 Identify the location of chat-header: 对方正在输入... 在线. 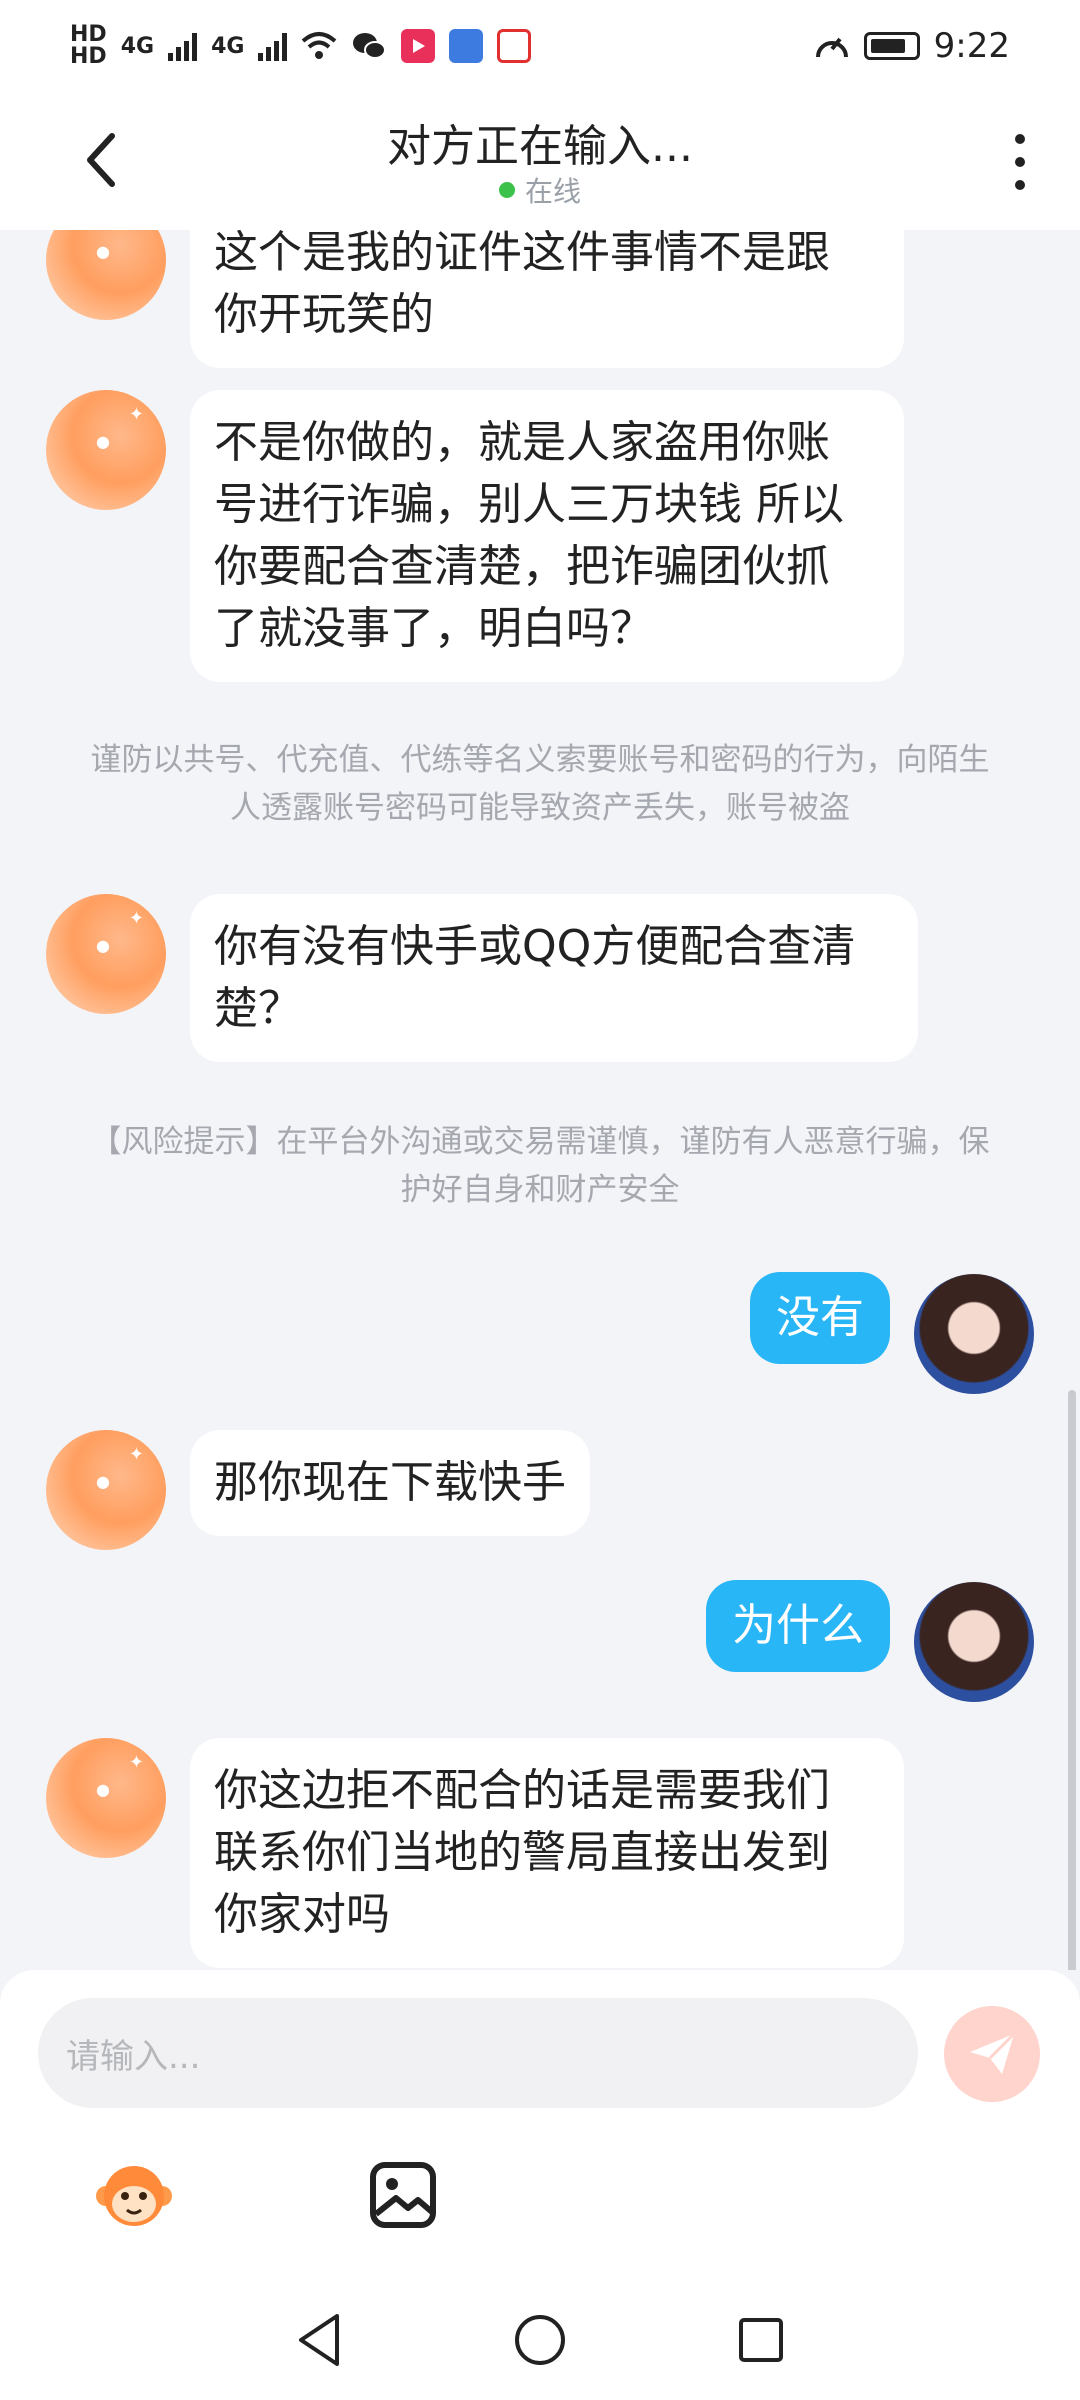
(540, 161).